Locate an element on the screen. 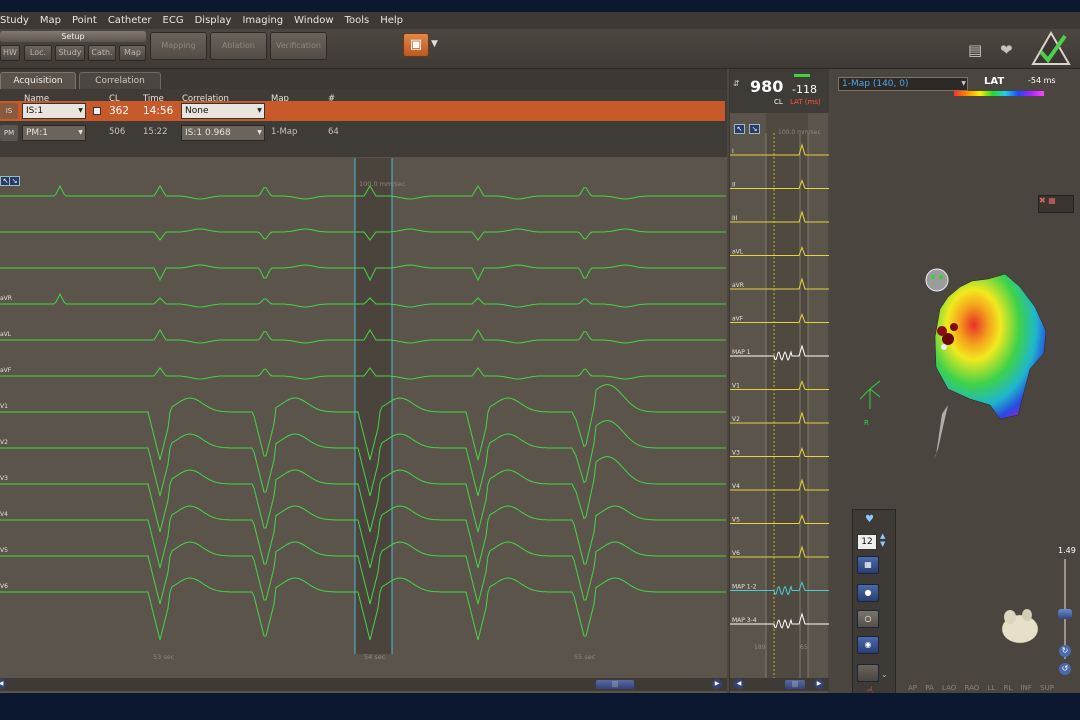 Image resolution: width=1080 pixels, height=720 pixels. zoom-slider-thumb is located at coordinates (1065, 614).